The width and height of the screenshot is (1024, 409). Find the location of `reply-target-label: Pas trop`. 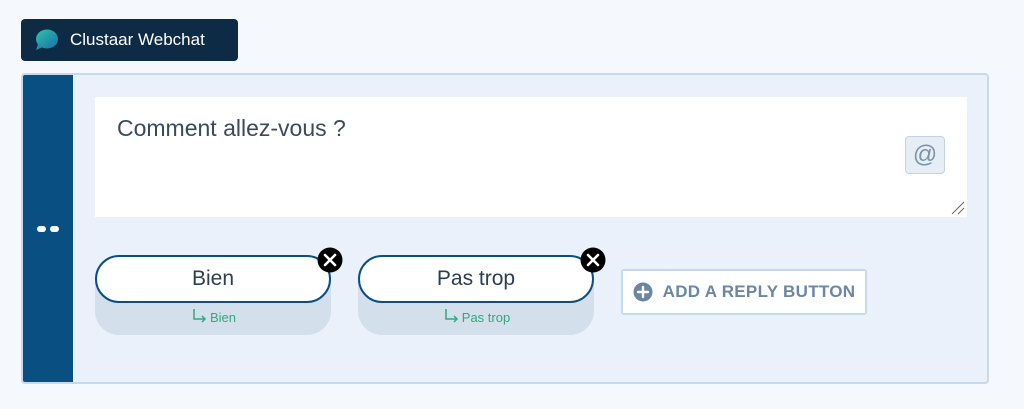

reply-target-label: Pas trop is located at coordinates (486, 317).